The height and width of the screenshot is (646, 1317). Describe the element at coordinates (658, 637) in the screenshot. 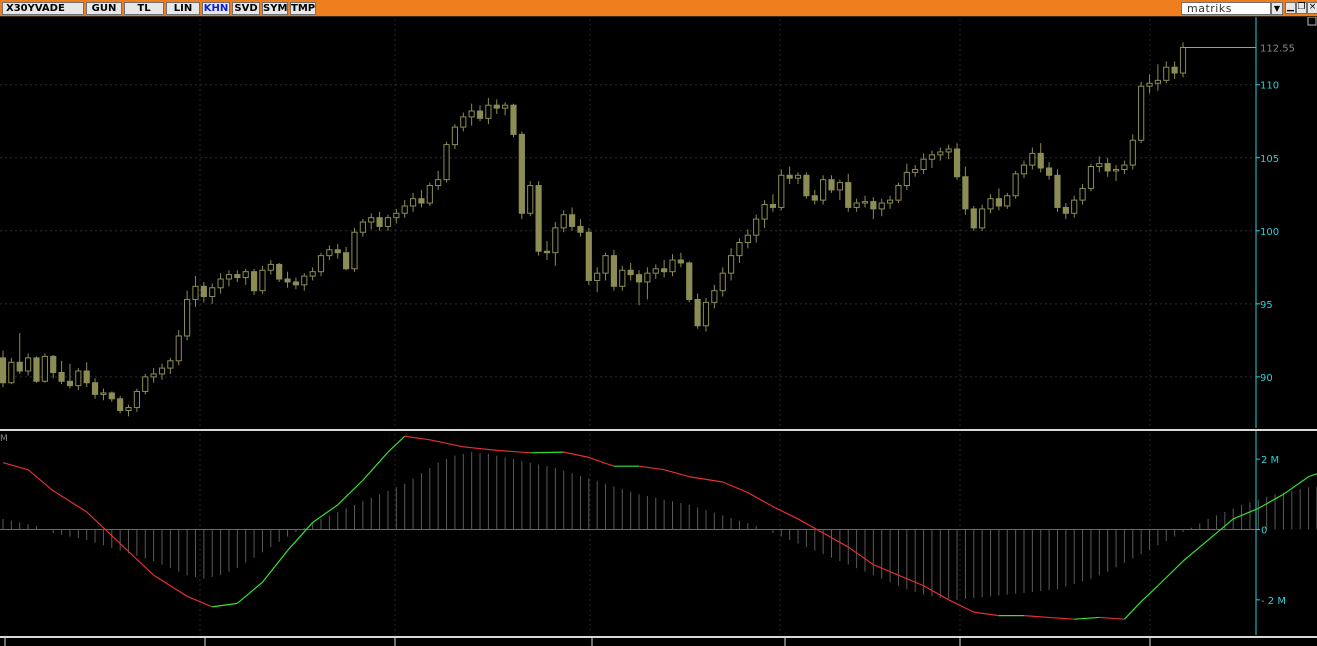

I see `bottom-divider` at that location.